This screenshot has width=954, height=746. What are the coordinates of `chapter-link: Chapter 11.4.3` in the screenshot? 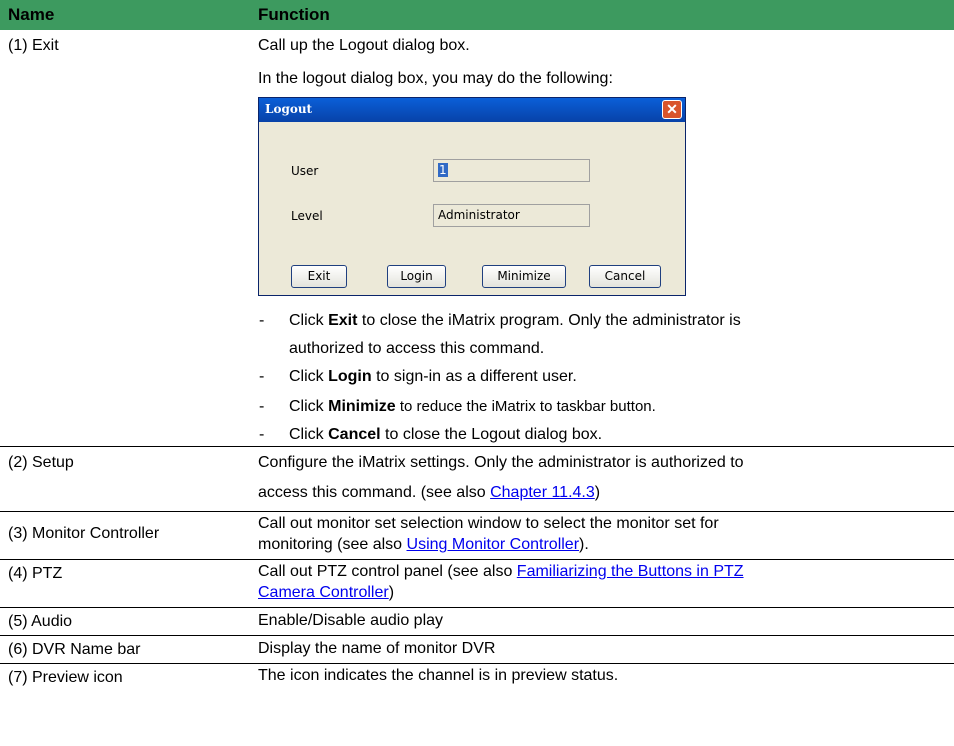 It's located at (542, 492).